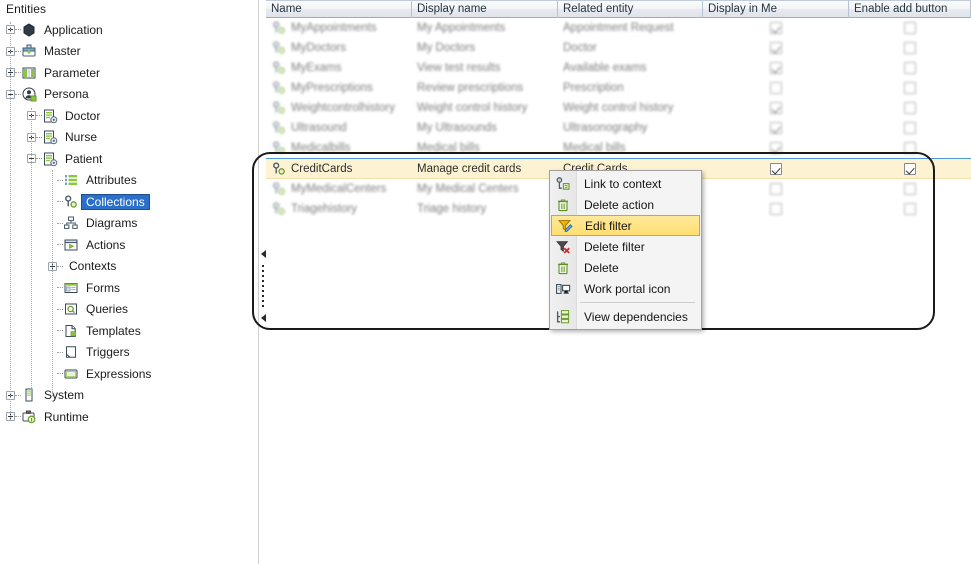 This screenshot has height=564, width=971. What do you see at coordinates (29, 30) in the screenshot?
I see `application-icon` at bounding box center [29, 30].